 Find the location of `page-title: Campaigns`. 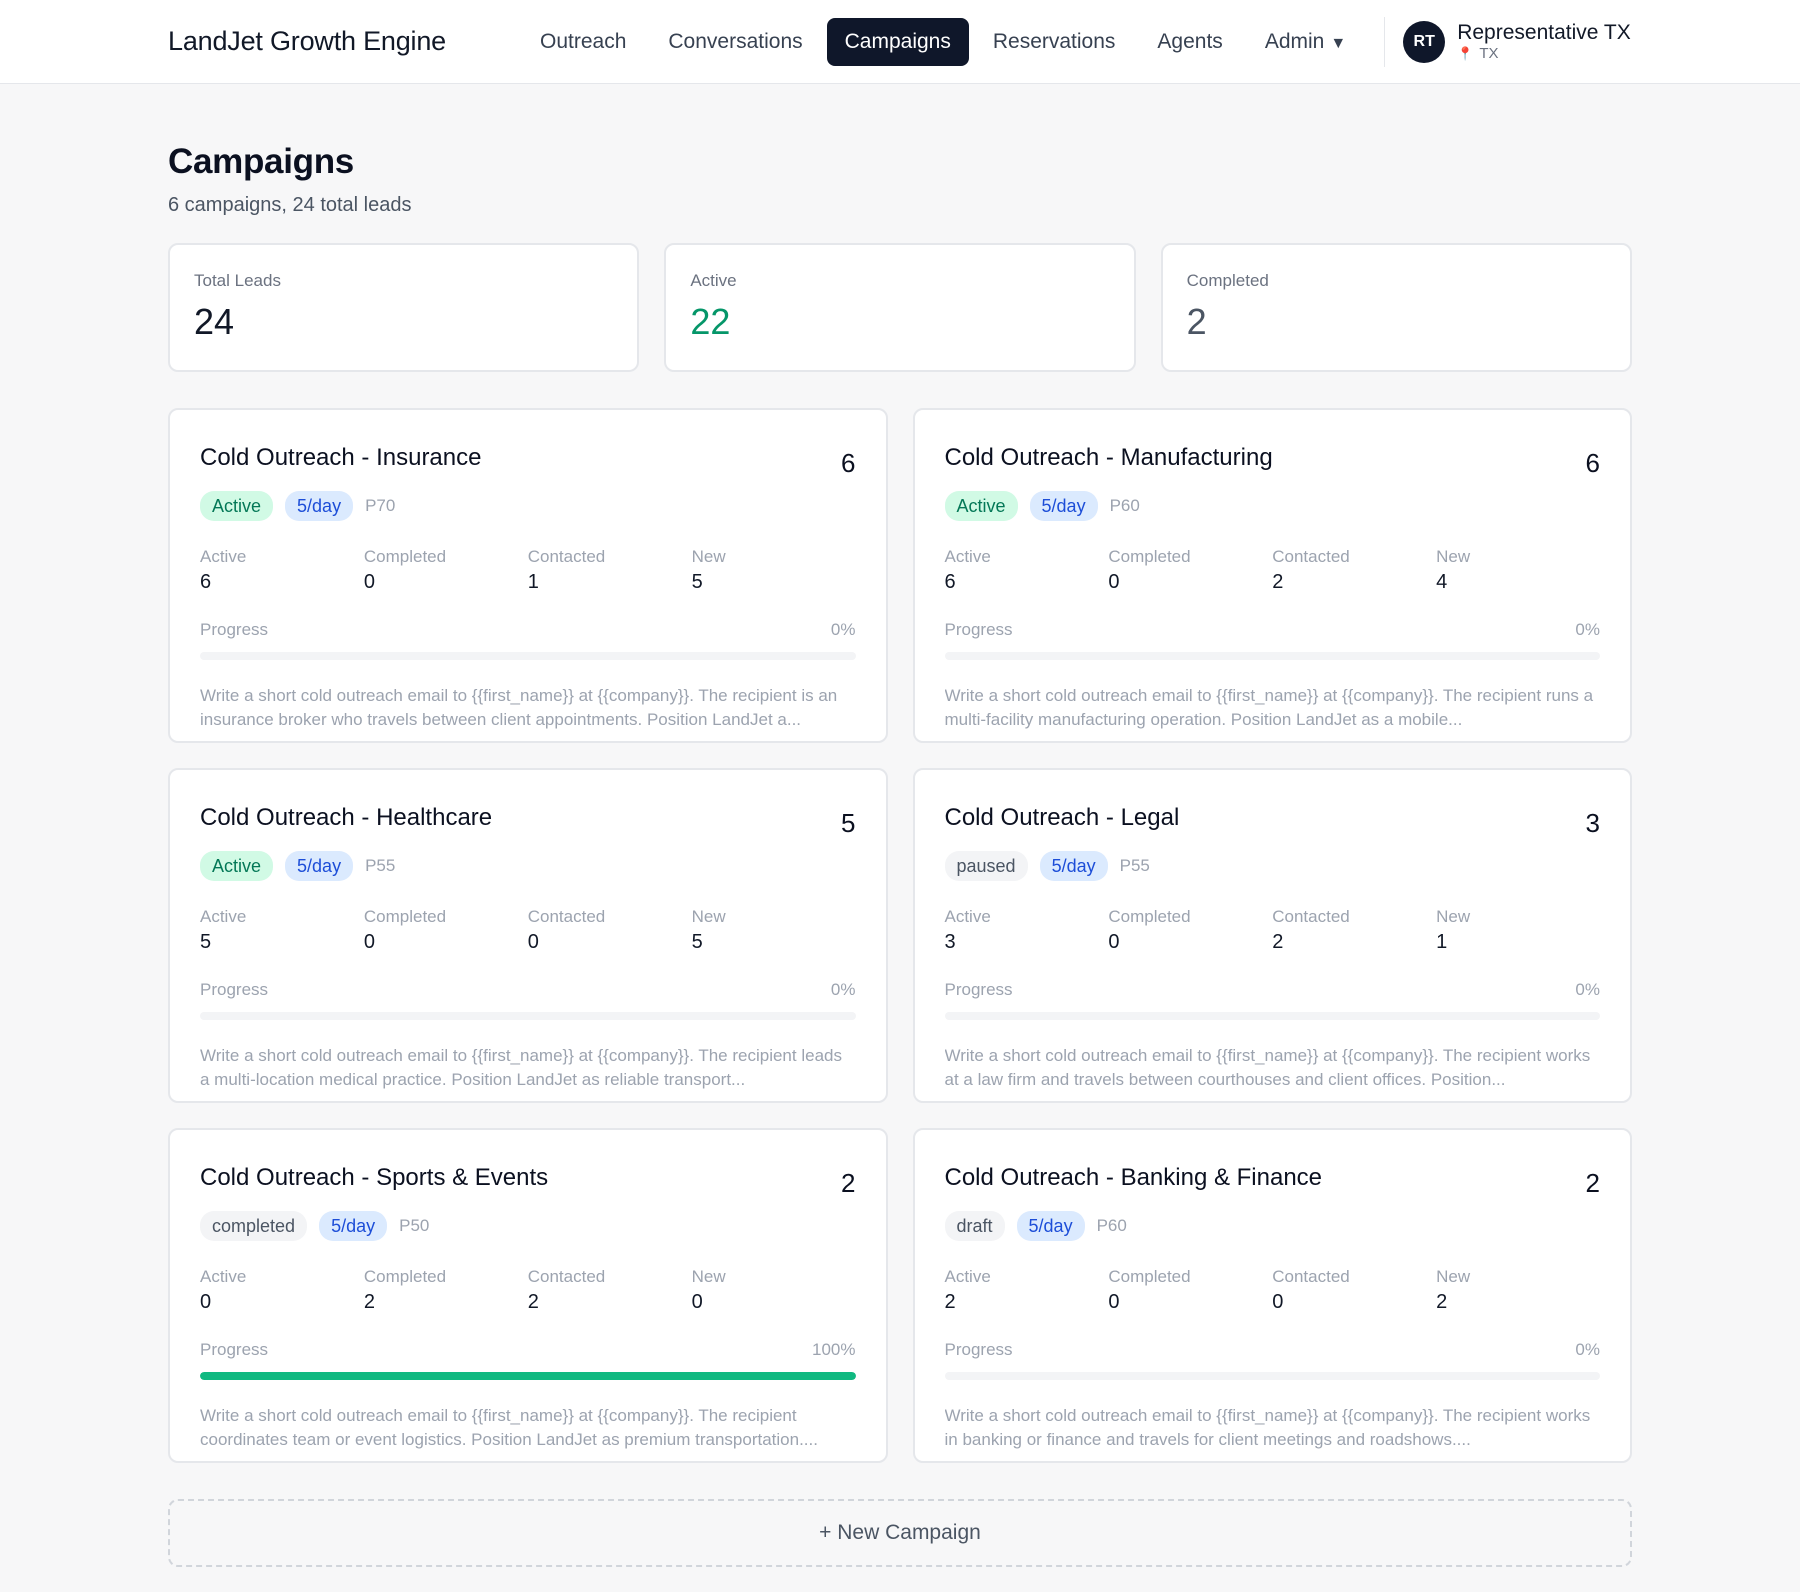

page-title: Campaigns is located at coordinates (261, 161).